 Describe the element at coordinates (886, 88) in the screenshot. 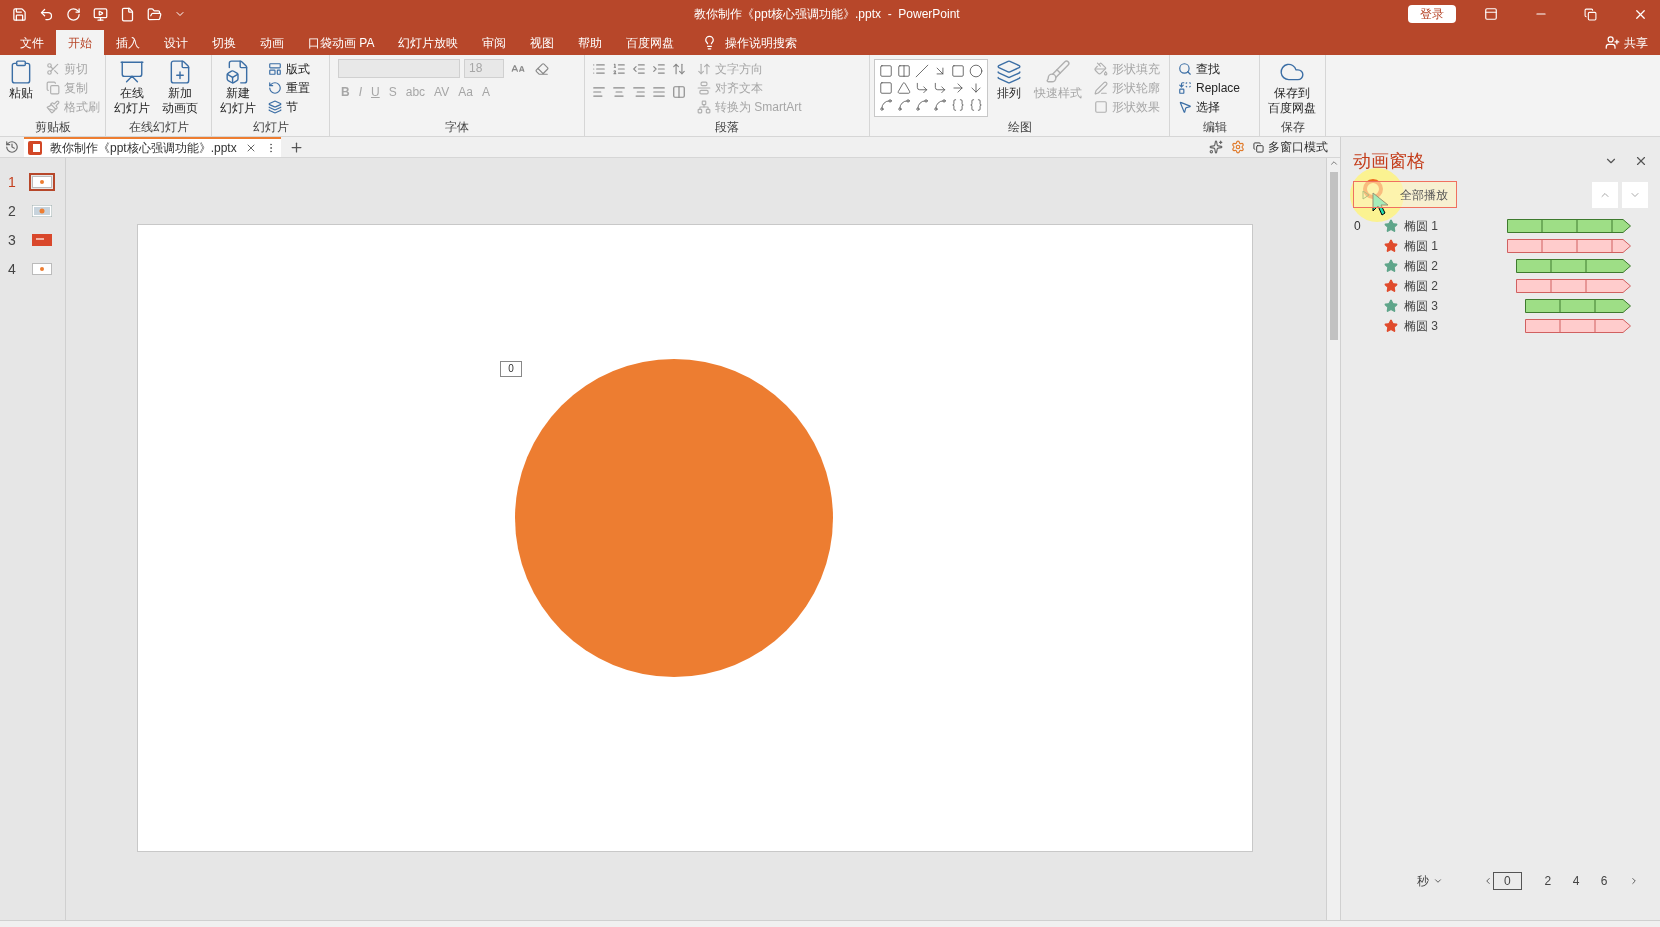

I see `rounded-rectangle-icon` at that location.